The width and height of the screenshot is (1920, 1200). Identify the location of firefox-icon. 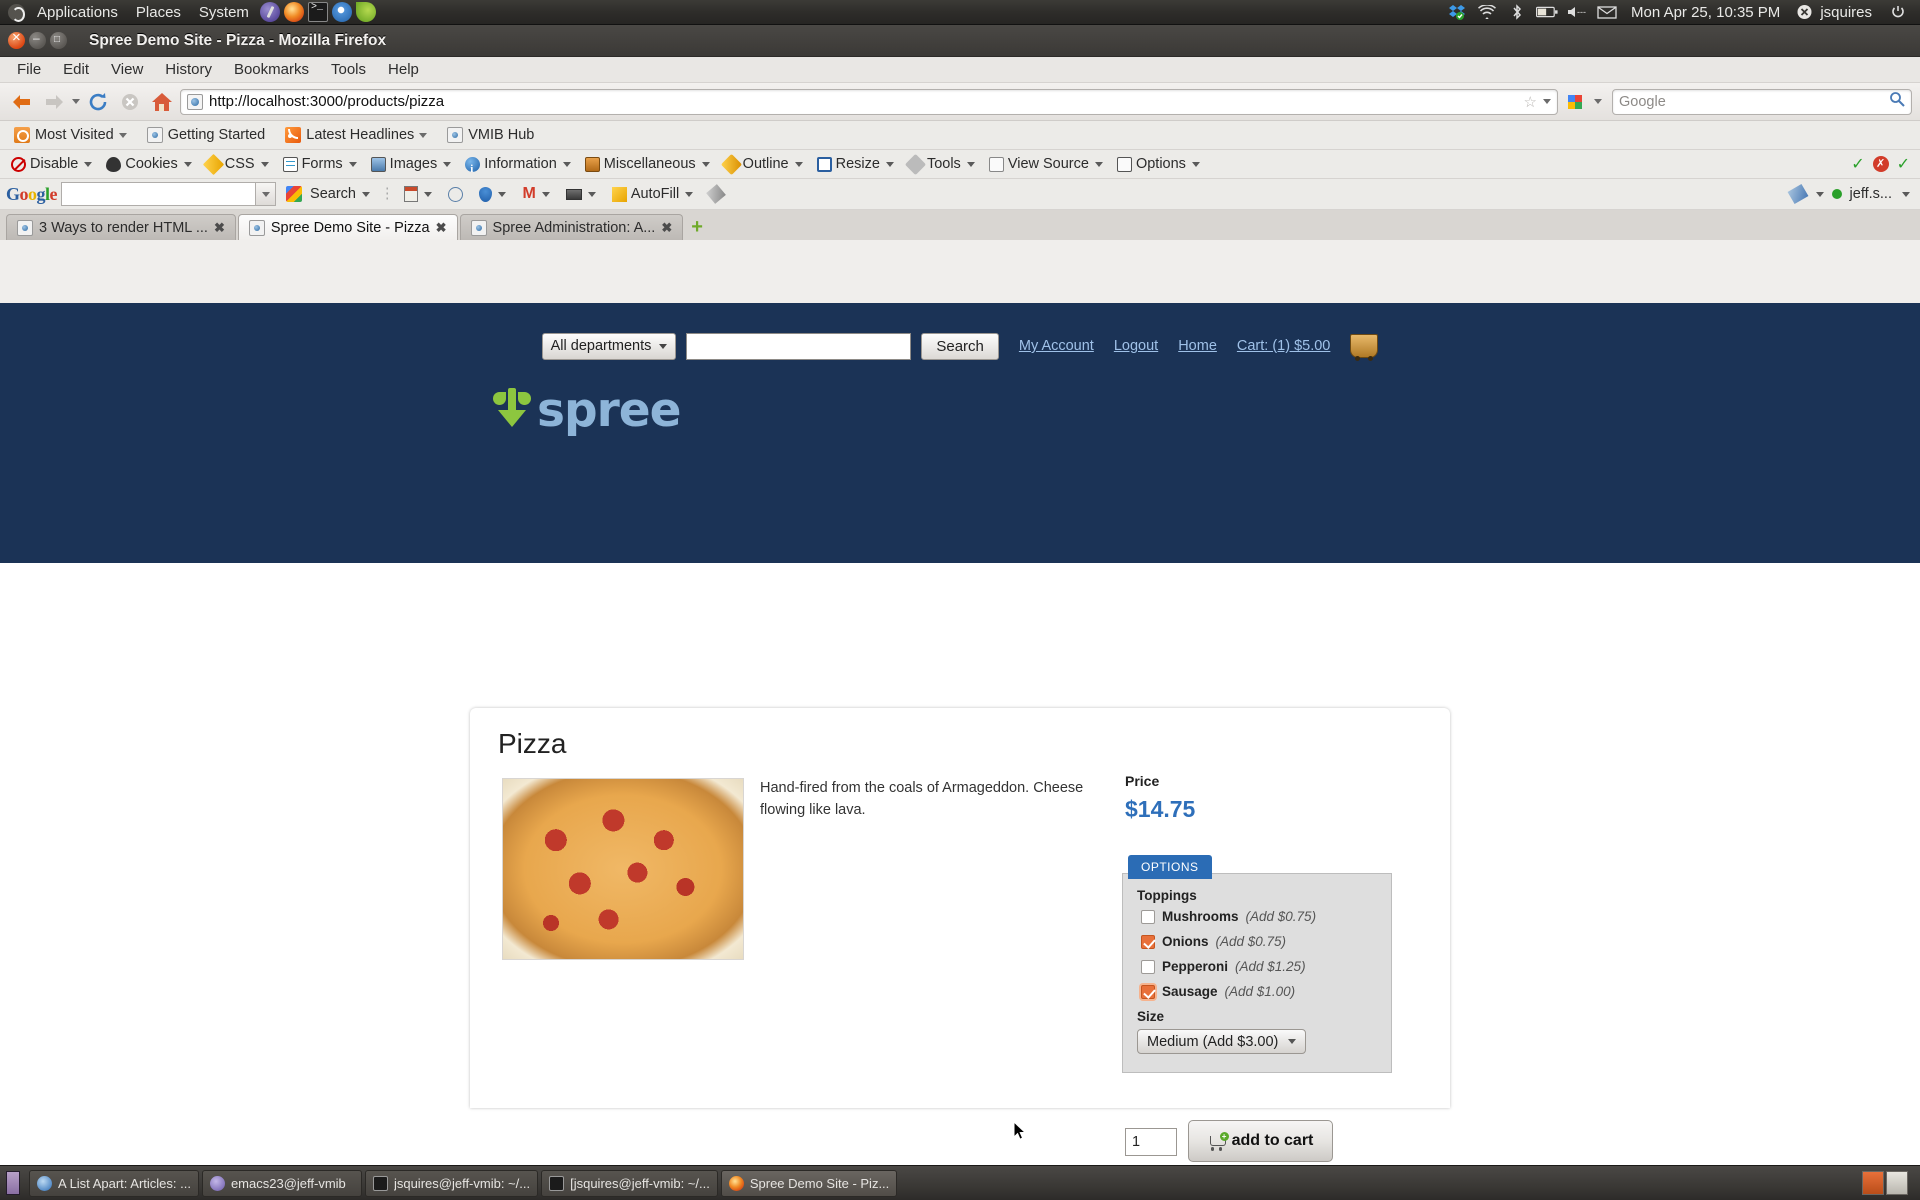
(293, 12).